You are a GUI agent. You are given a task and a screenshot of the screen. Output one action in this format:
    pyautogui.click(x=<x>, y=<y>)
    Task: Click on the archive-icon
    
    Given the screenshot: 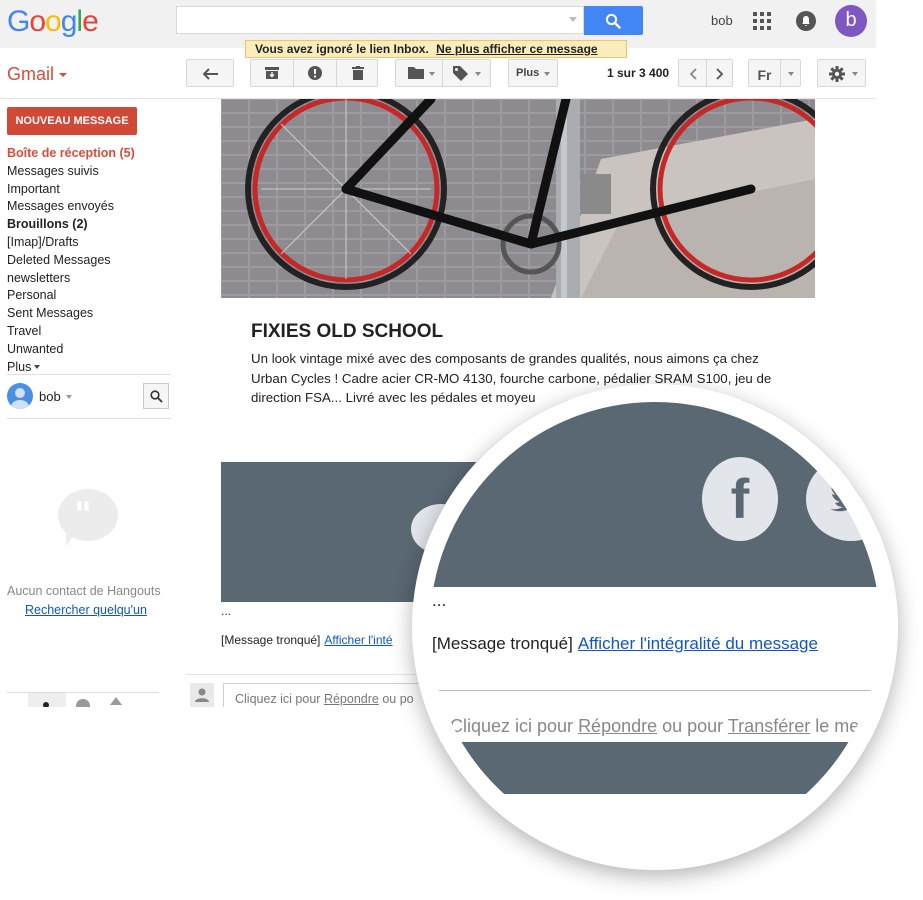 What is the action you would take?
    pyautogui.click(x=272, y=73)
    